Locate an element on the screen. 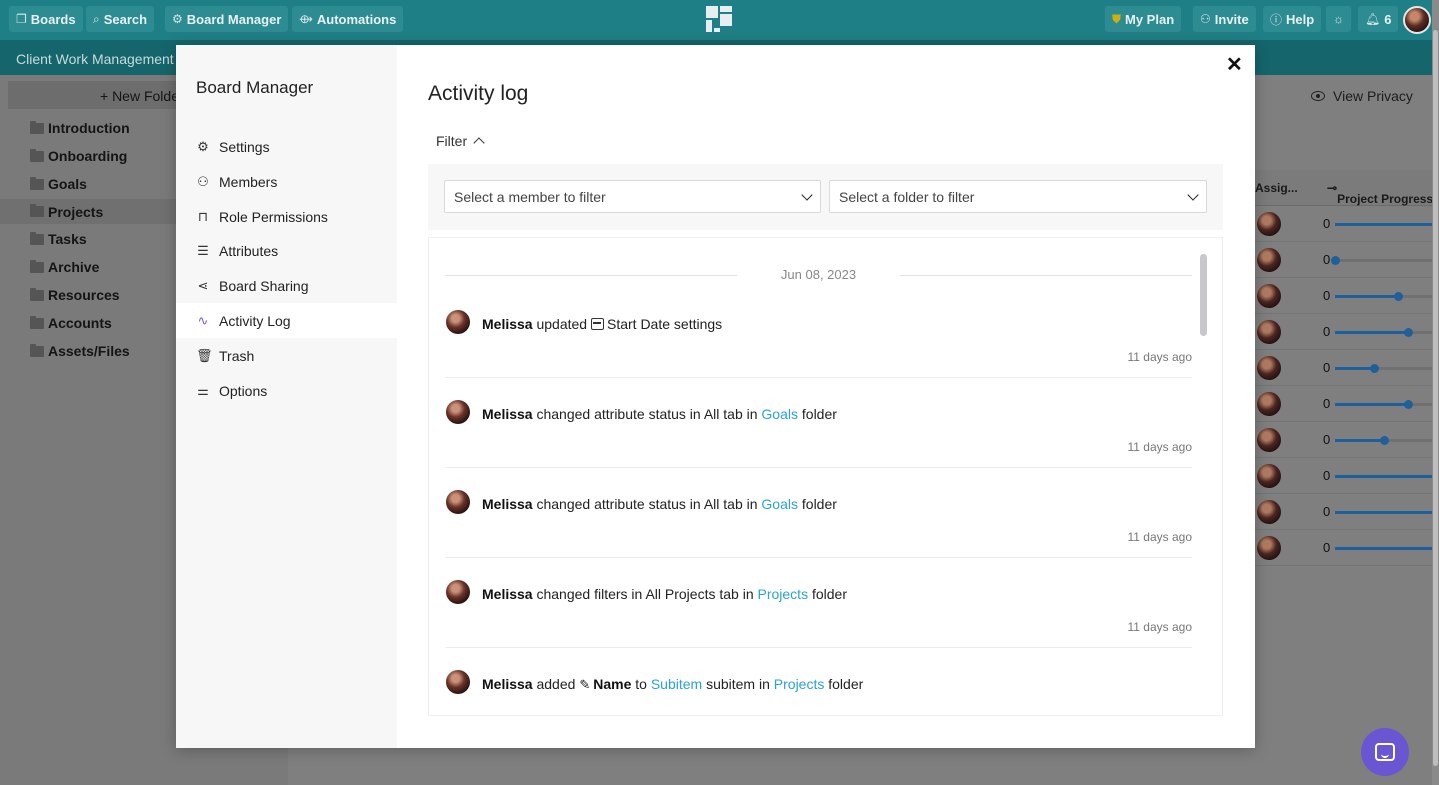 The height and width of the screenshot is (785, 1439). app-logo is located at coordinates (720, 20).